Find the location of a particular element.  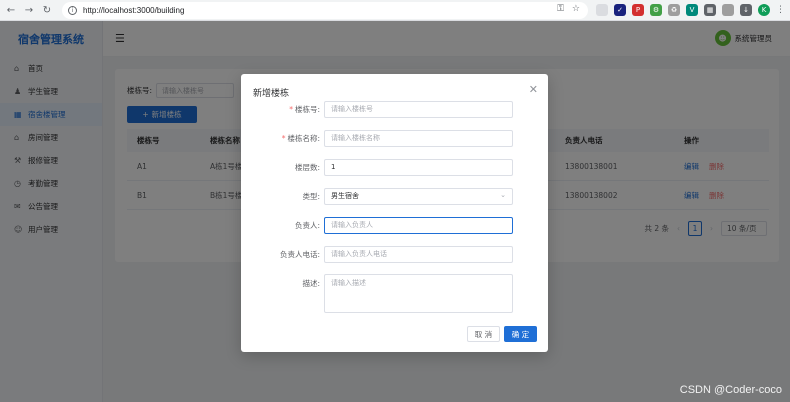

form-row-code: * 楼栋号: 请输入楼栋号 is located at coordinates (394, 109).